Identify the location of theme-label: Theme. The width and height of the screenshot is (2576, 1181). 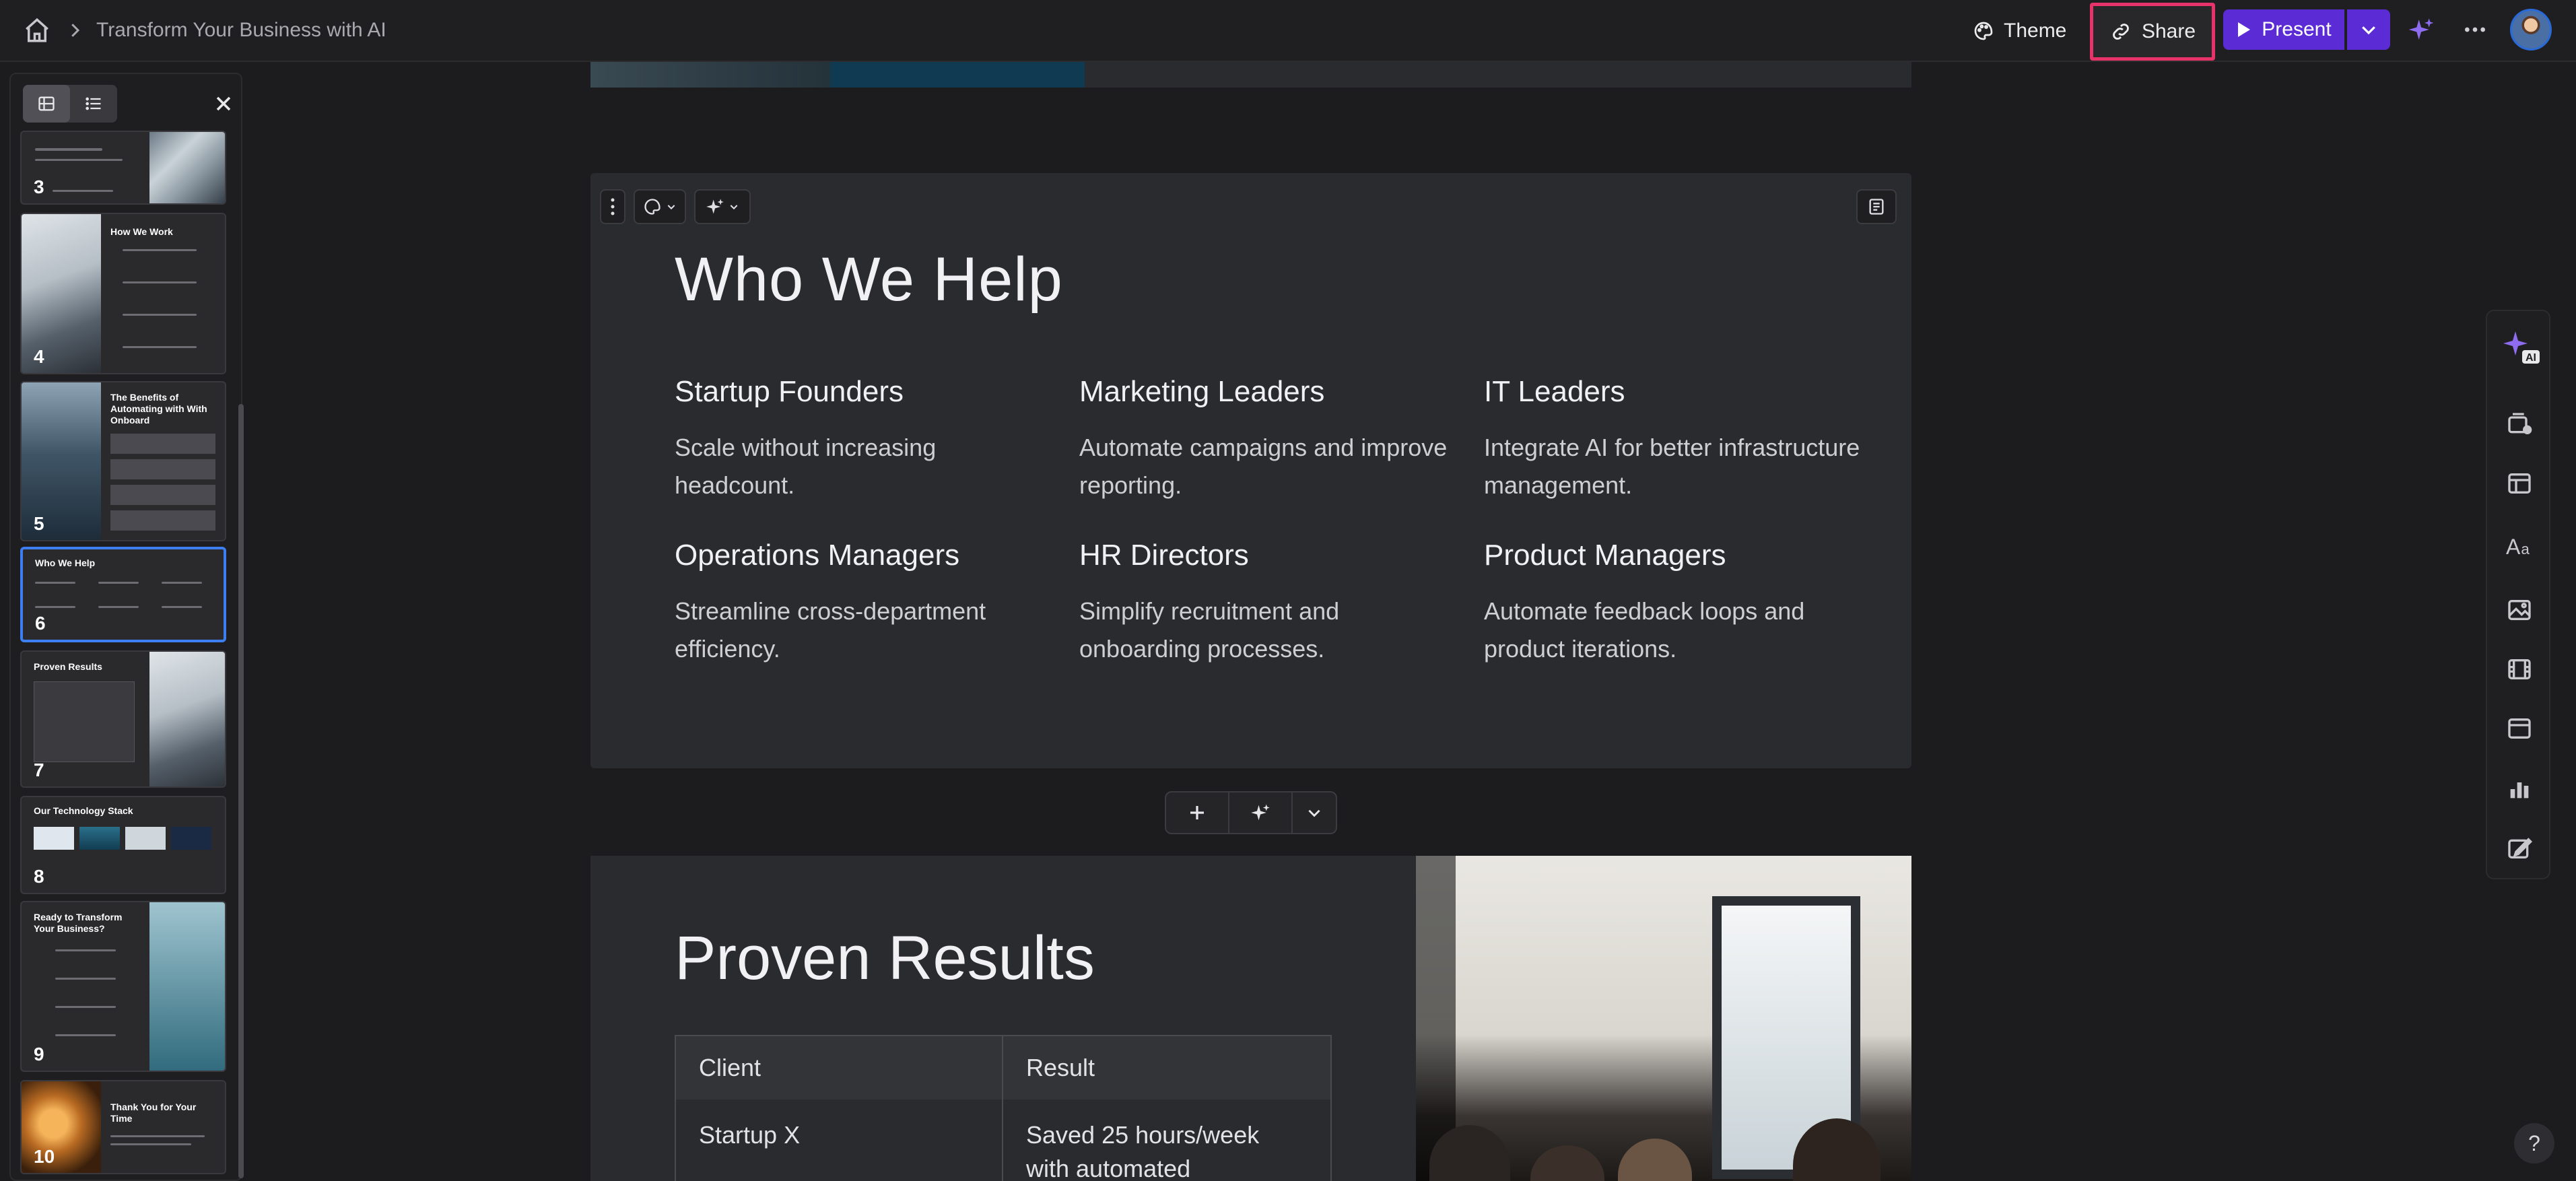
(2035, 31).